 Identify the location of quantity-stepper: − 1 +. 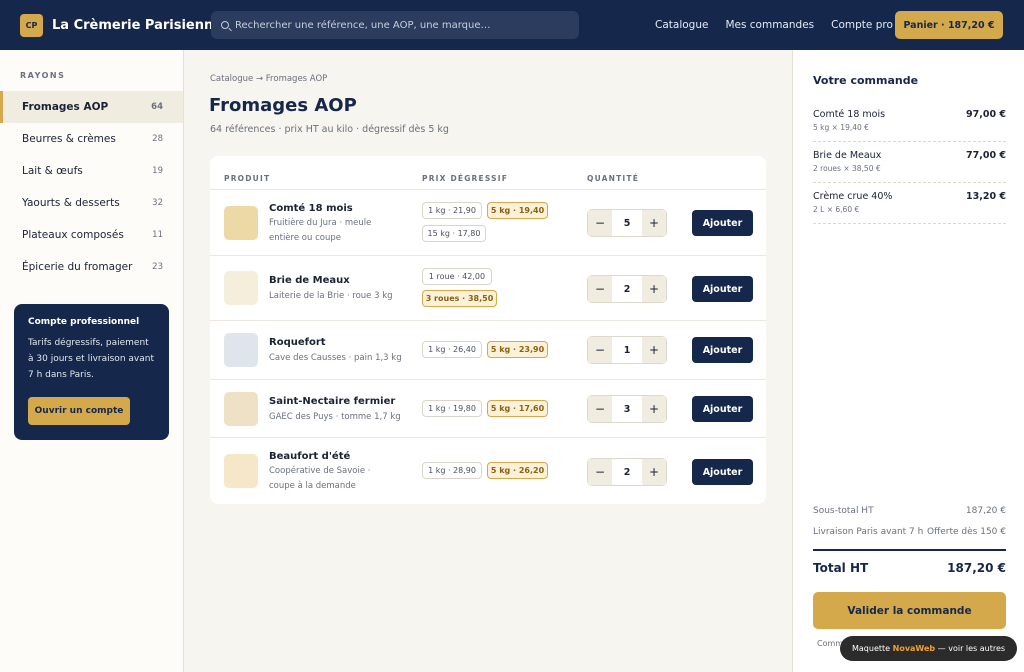
(627, 350).